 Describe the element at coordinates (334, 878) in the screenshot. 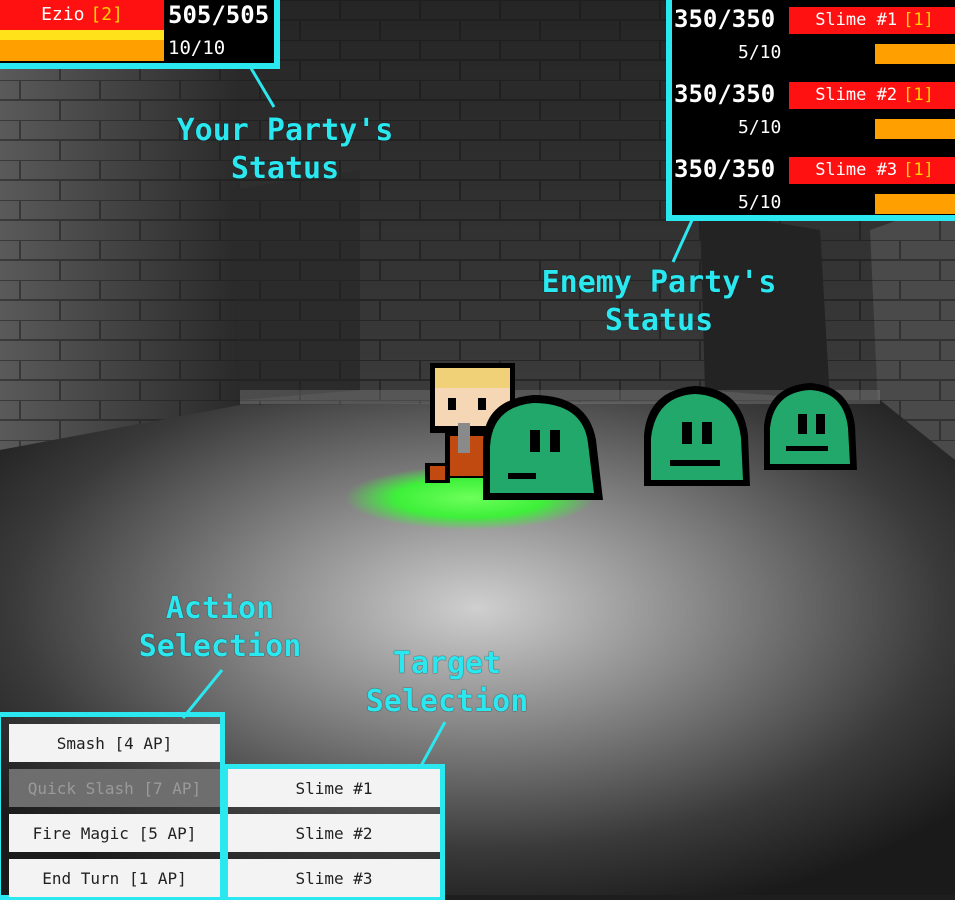

I see `target-slime-3-button: Slime #3` at that location.